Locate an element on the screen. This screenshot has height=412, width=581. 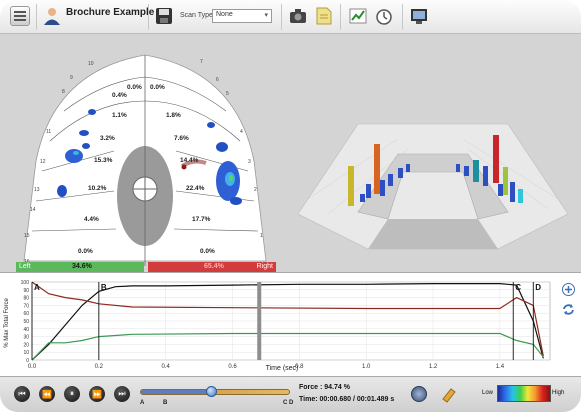
tooth-force-label: 10.2% is located at coordinates (97, 188).